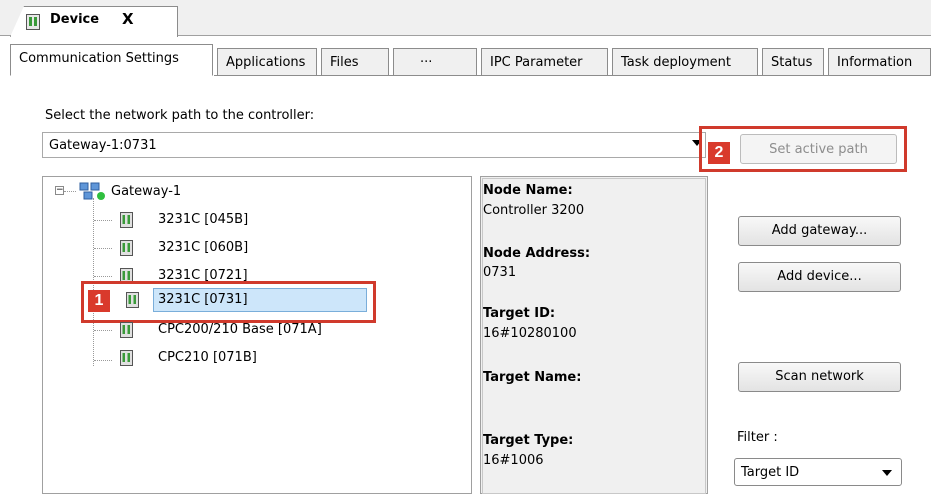  Describe the element at coordinates (544, 62) in the screenshot. I see `tab-ipc-parameter: IPC Parameter` at that location.